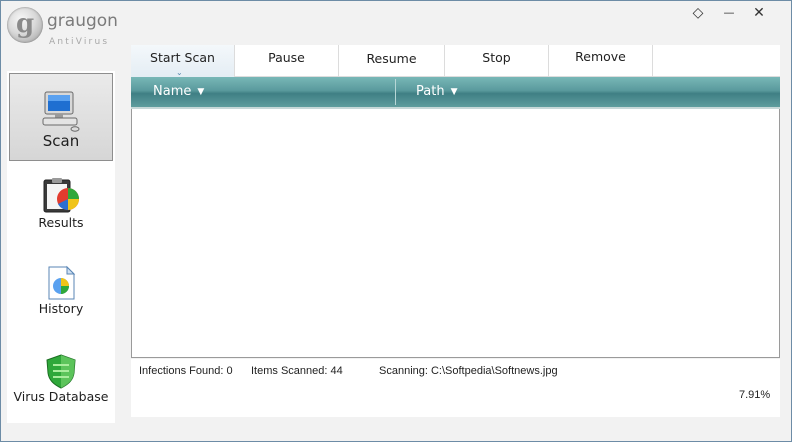  I want to click on chevron-down-icon: ⌄, so click(179, 72).